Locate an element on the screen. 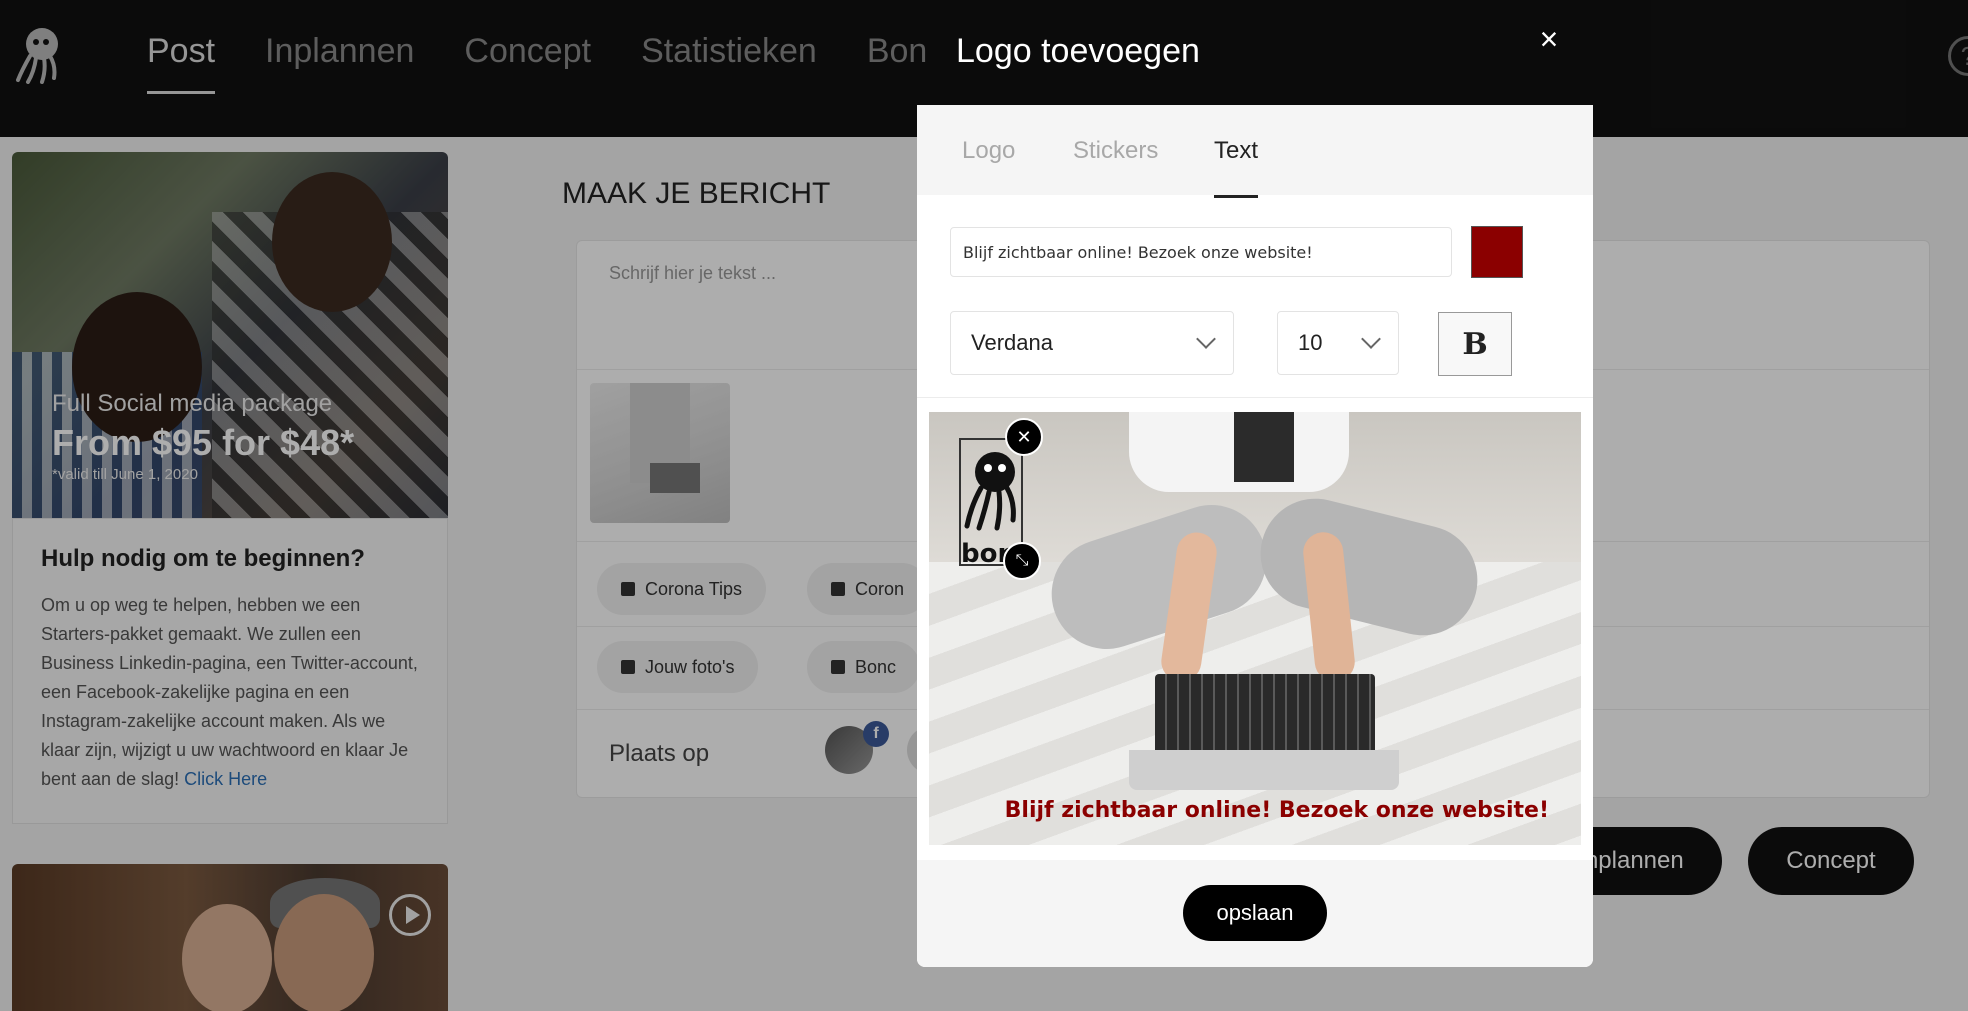 This screenshot has width=1968, height=1011. modal-footer: opslaan is located at coordinates (1255, 913).